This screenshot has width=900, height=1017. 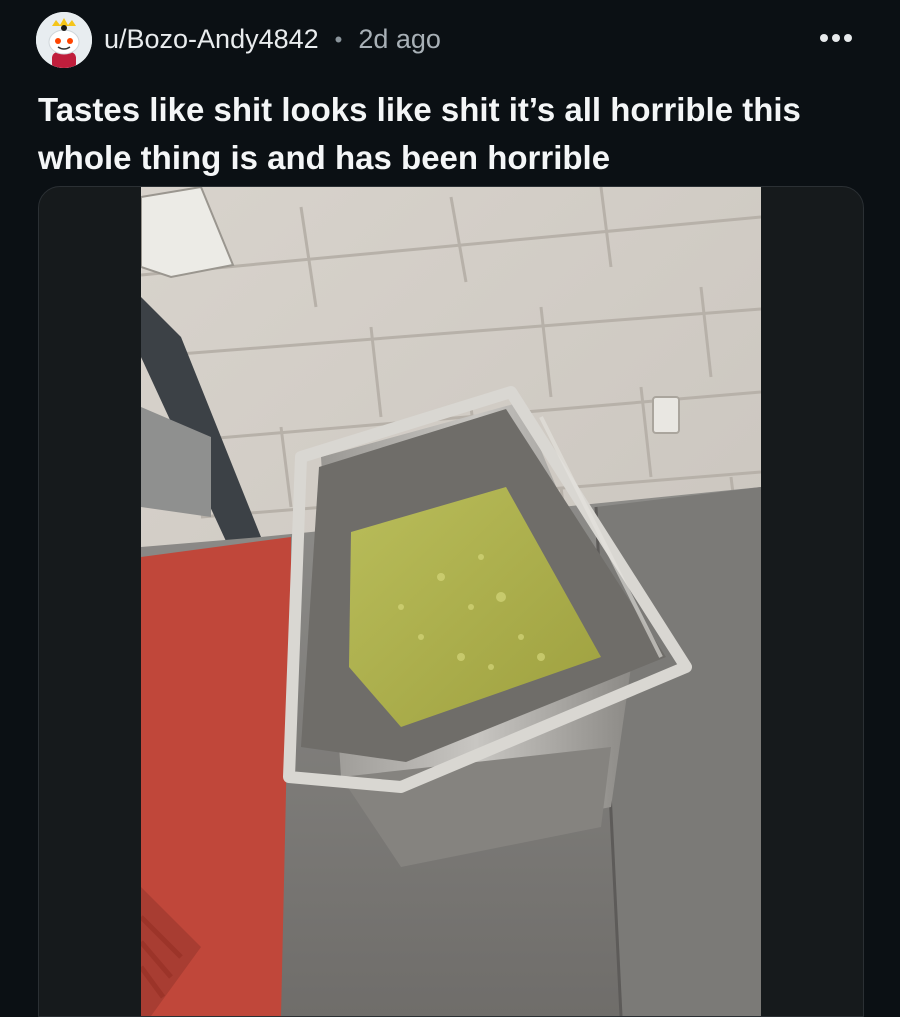 I want to click on more-options-button, so click(x=836, y=38).